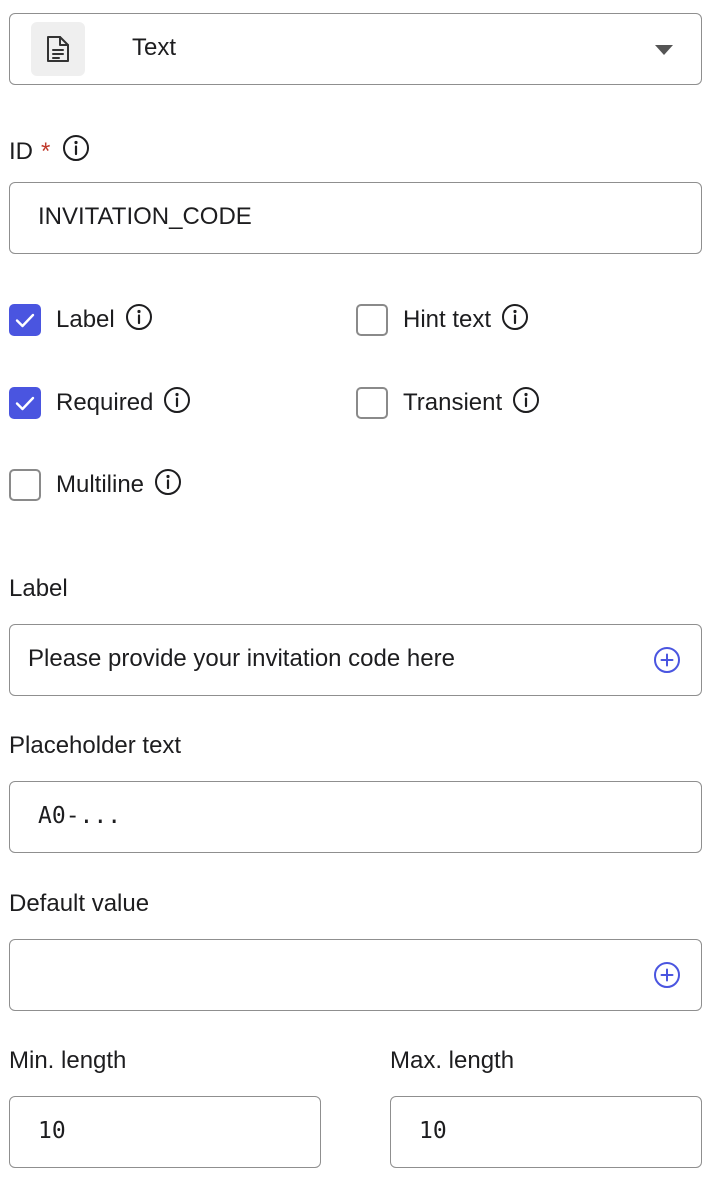 The width and height of the screenshot is (714, 1178). What do you see at coordinates (546, 1132) in the screenshot?
I see `max-length-input: 10` at bounding box center [546, 1132].